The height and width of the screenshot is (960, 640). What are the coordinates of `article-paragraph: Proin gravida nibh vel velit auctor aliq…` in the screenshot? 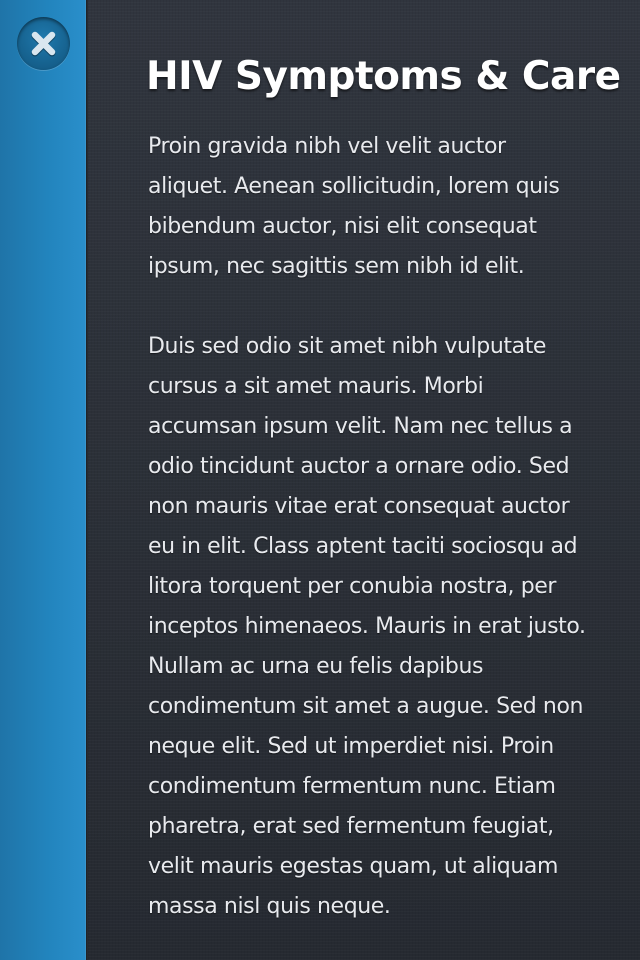 It's located at (354, 206).